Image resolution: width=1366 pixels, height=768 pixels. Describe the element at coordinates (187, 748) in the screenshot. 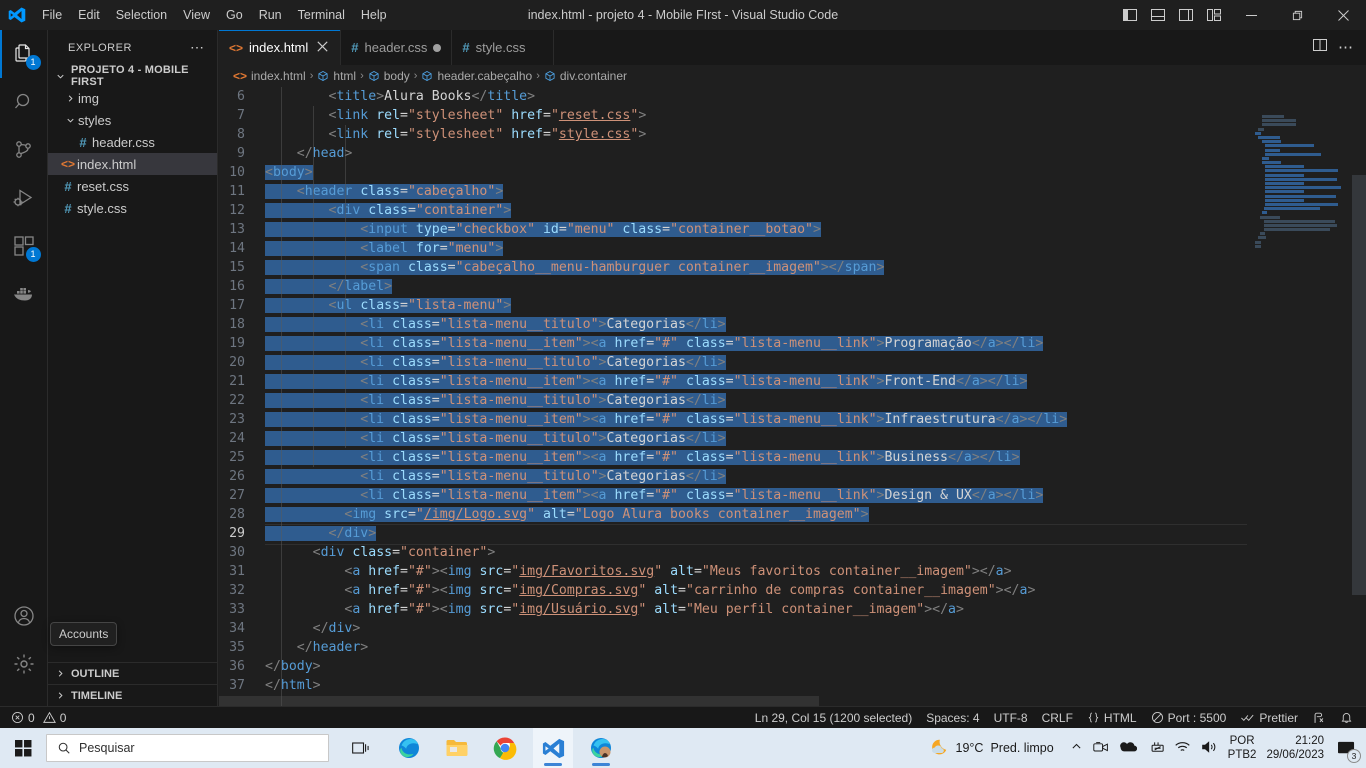

I see `taskbar-search-input: Pesquisar` at that location.